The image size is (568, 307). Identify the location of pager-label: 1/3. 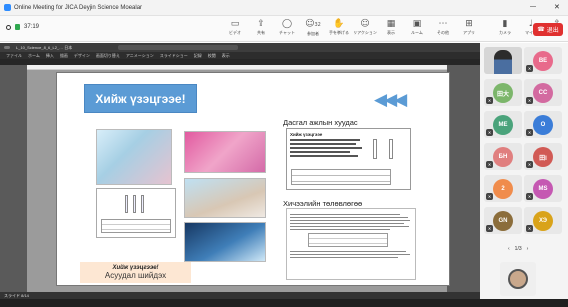
(518, 249).